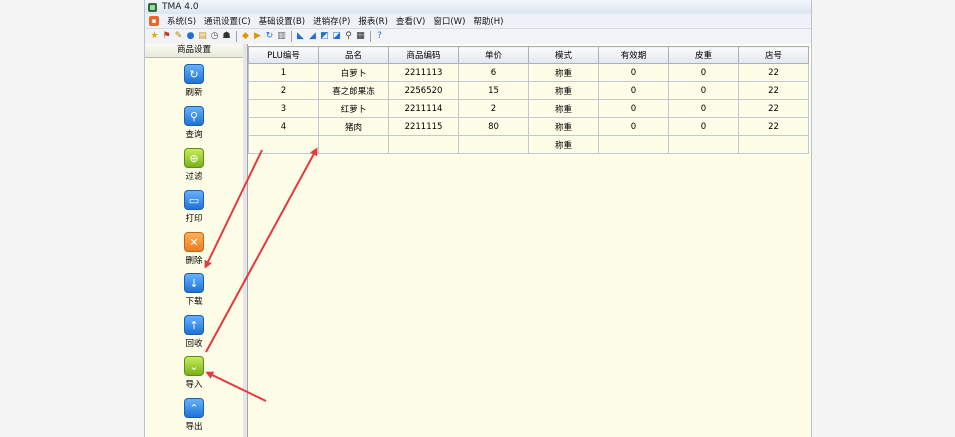 The width and height of the screenshot is (955, 437). I want to click on star-icon: ★, so click(154, 36).